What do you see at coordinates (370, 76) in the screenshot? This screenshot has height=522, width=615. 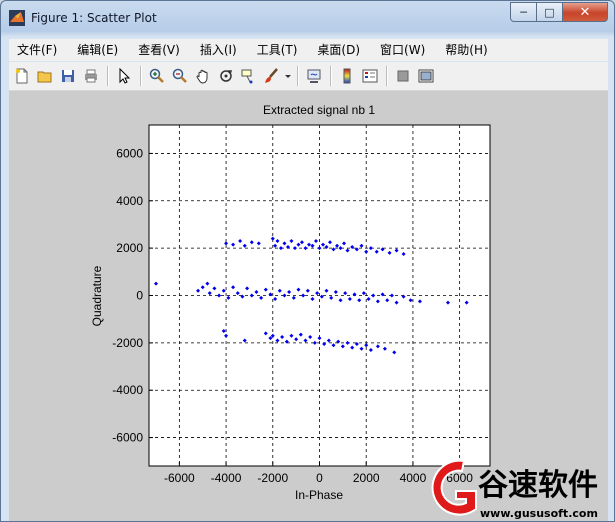 I see `legend-icon` at bounding box center [370, 76].